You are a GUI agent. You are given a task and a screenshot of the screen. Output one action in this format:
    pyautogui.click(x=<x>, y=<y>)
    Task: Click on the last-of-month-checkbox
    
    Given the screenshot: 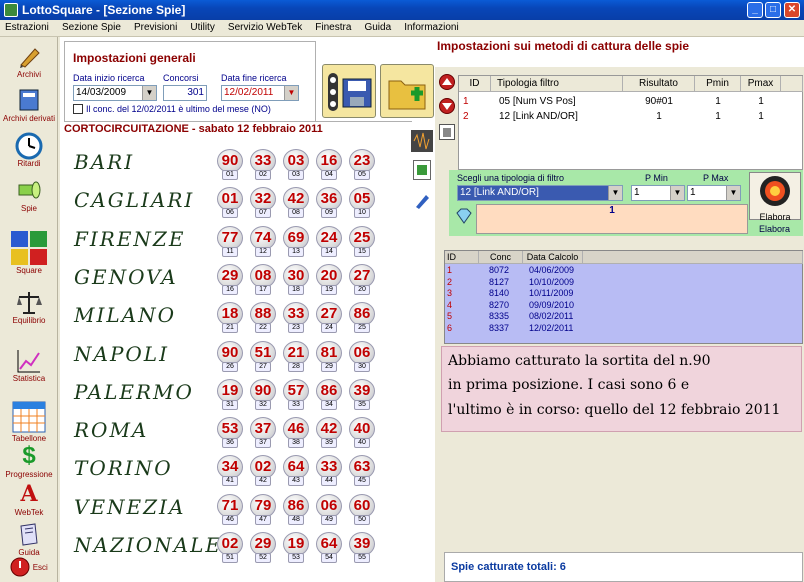 What is the action you would take?
    pyautogui.click(x=78, y=109)
    